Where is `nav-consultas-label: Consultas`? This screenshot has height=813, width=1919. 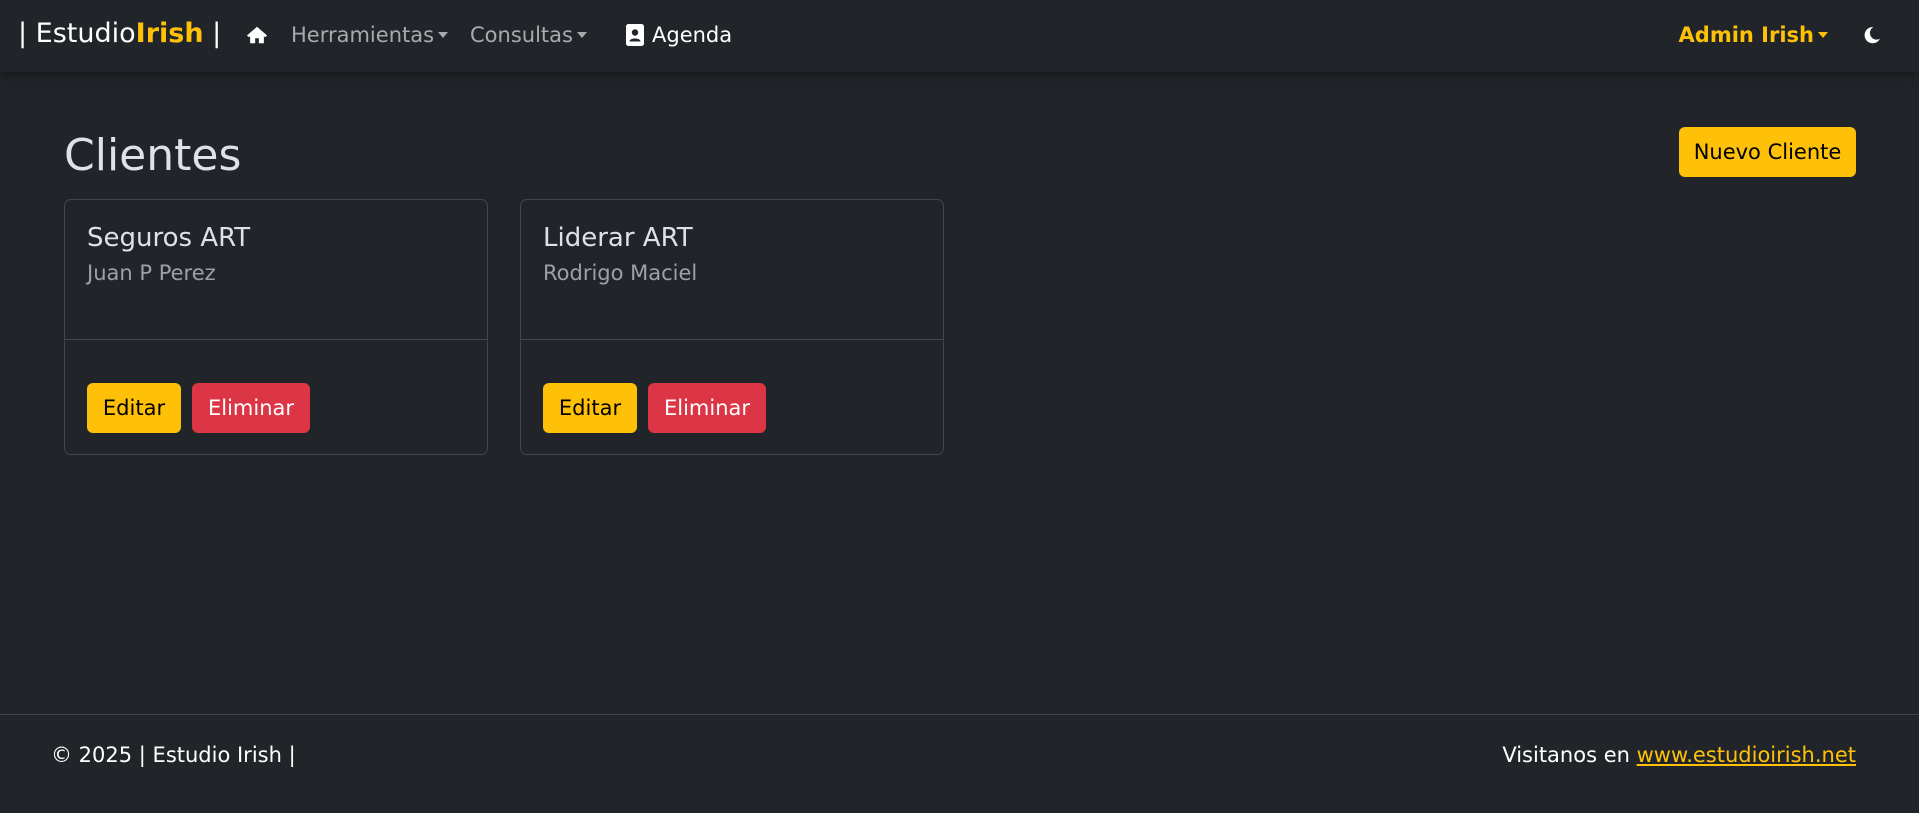
nav-consultas-label: Consultas is located at coordinates (521, 35).